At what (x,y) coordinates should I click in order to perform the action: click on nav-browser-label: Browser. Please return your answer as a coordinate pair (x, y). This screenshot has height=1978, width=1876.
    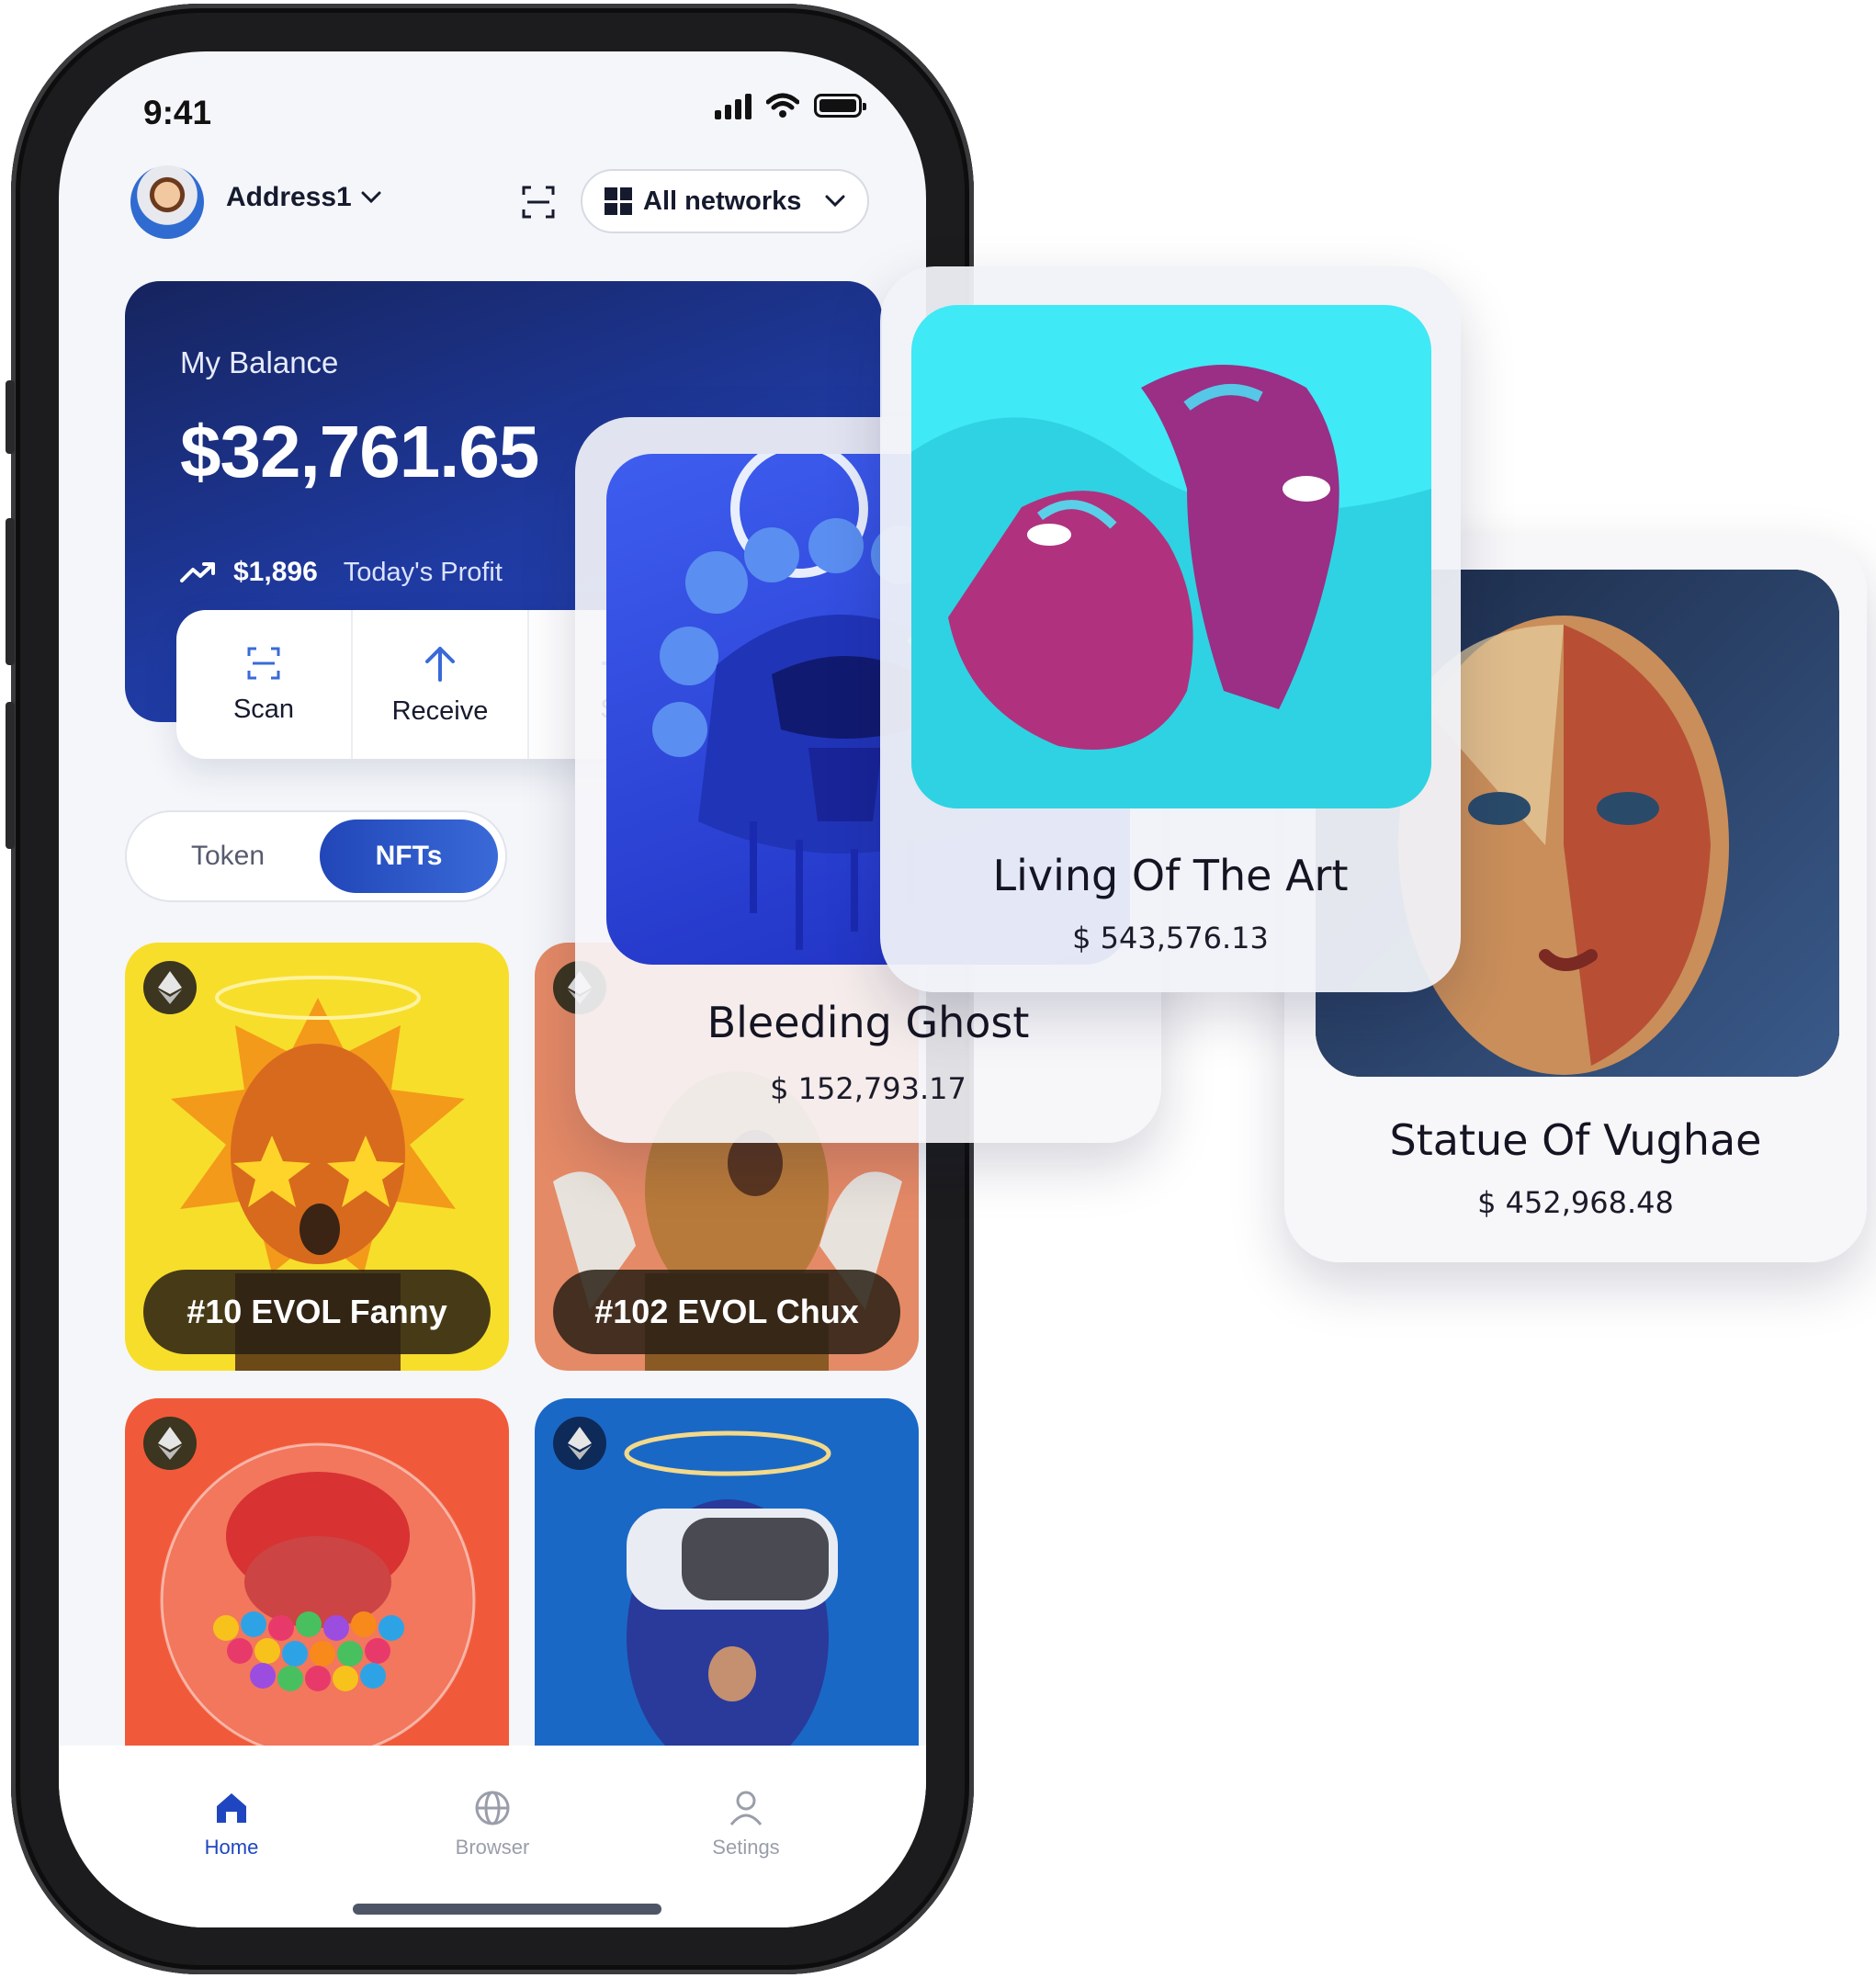
    Looking at the image, I should click on (492, 1848).